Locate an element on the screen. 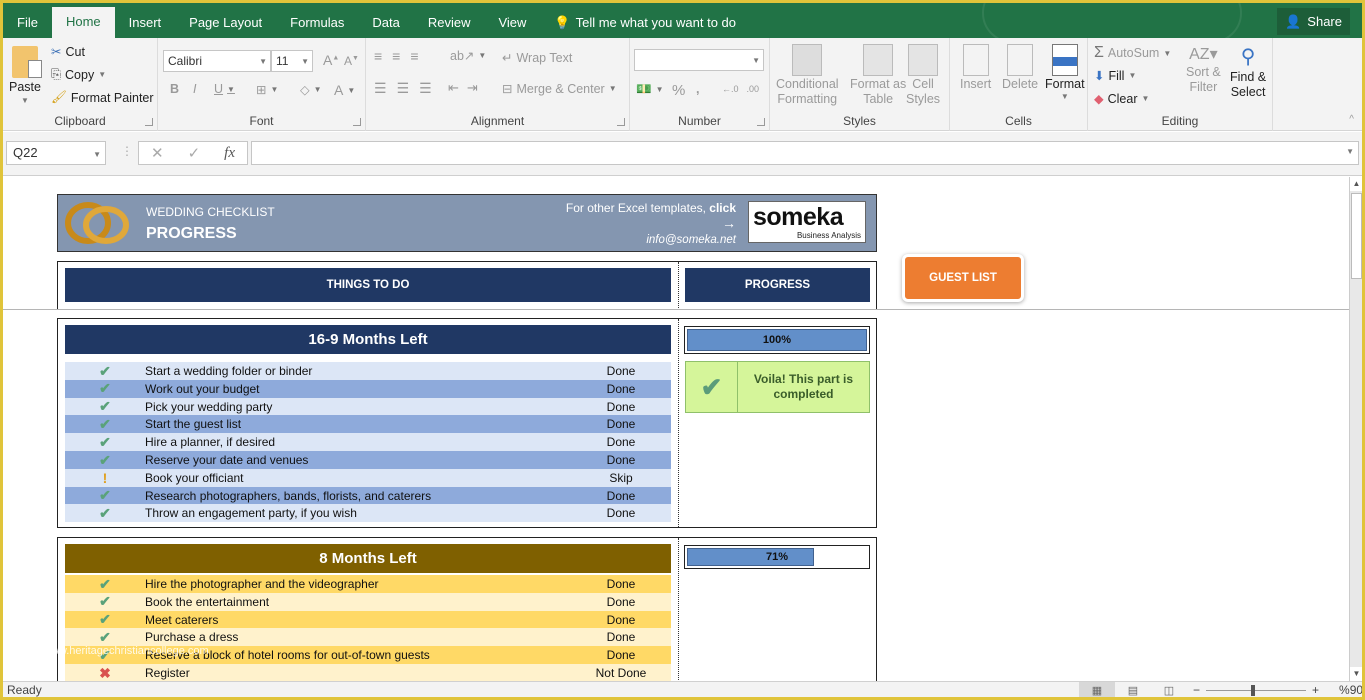  tab-file: File is located at coordinates (27, 23).